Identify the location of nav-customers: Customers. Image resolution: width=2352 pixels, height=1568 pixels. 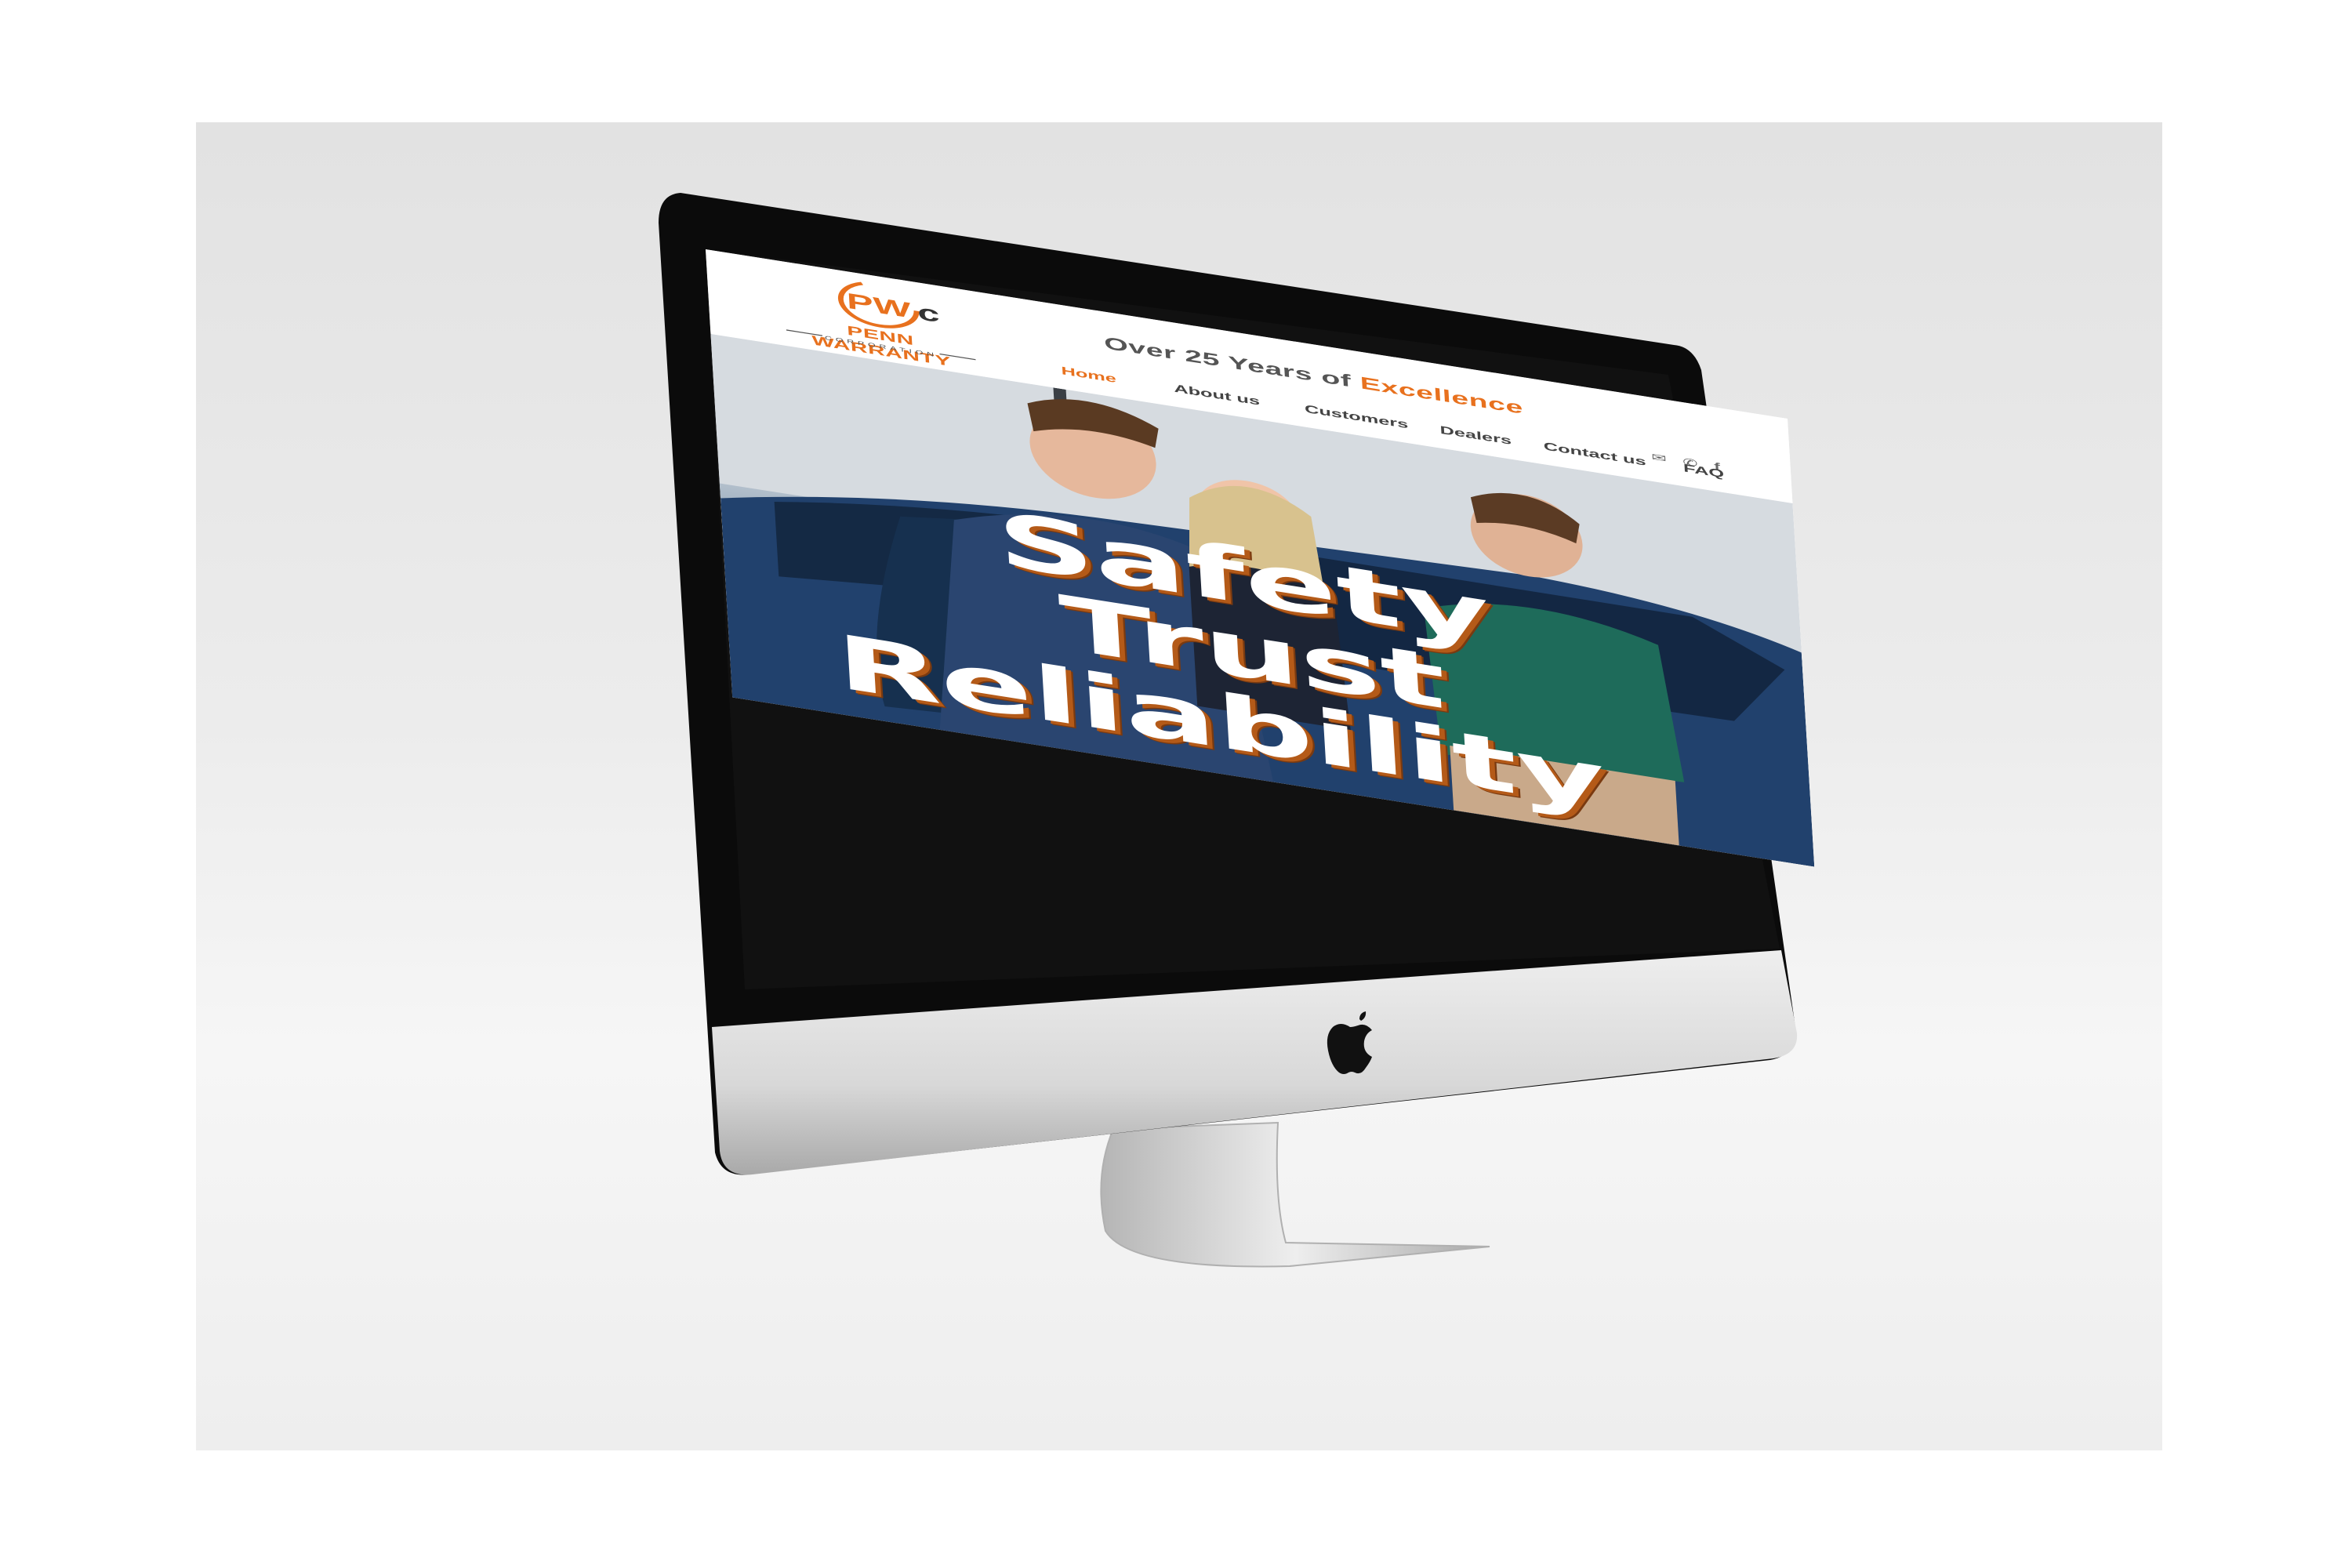
(1357, 416).